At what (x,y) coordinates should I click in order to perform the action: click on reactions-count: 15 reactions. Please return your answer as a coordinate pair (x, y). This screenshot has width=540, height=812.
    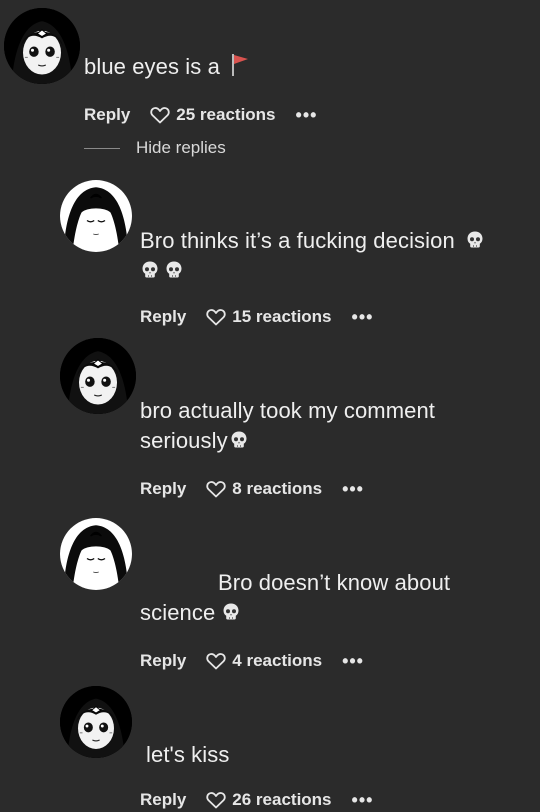
    Looking at the image, I should click on (282, 316).